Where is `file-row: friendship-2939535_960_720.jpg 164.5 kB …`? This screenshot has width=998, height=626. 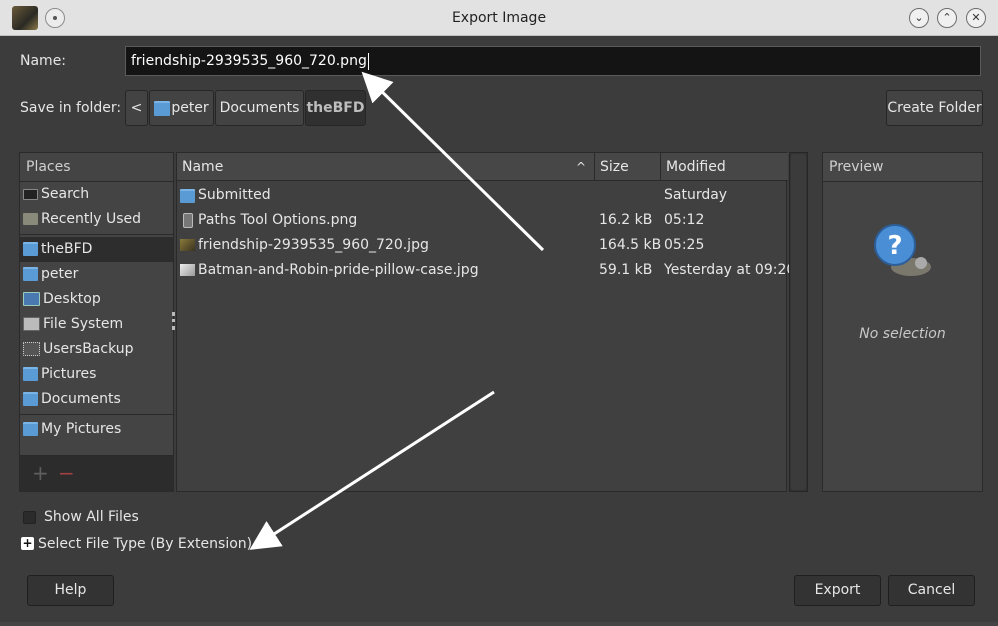
file-row: friendship-2939535_960_720.jpg 164.5 kB … is located at coordinates (482, 245).